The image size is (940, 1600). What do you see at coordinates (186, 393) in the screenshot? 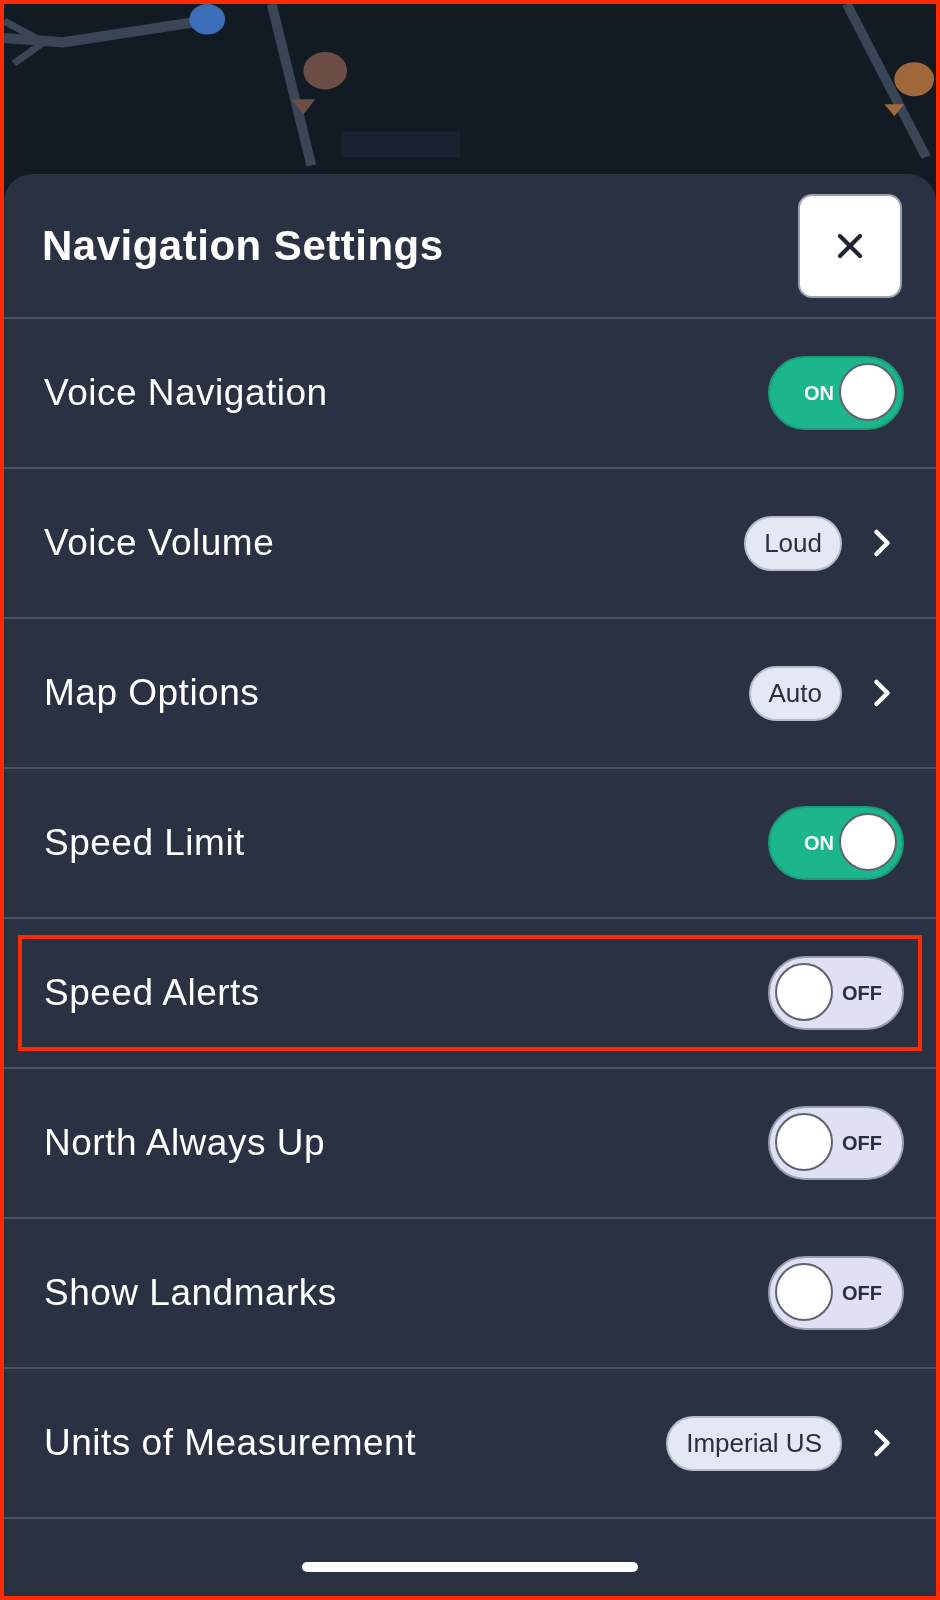
I see `setting-label: Voice Navigation` at bounding box center [186, 393].